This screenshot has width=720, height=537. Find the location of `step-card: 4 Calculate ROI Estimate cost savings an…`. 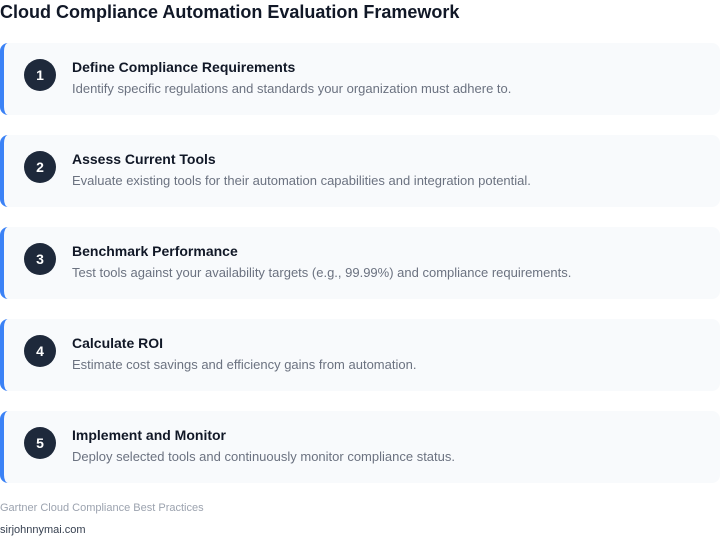

step-card: 4 Calculate ROI Estimate cost savings an… is located at coordinates (360, 355).